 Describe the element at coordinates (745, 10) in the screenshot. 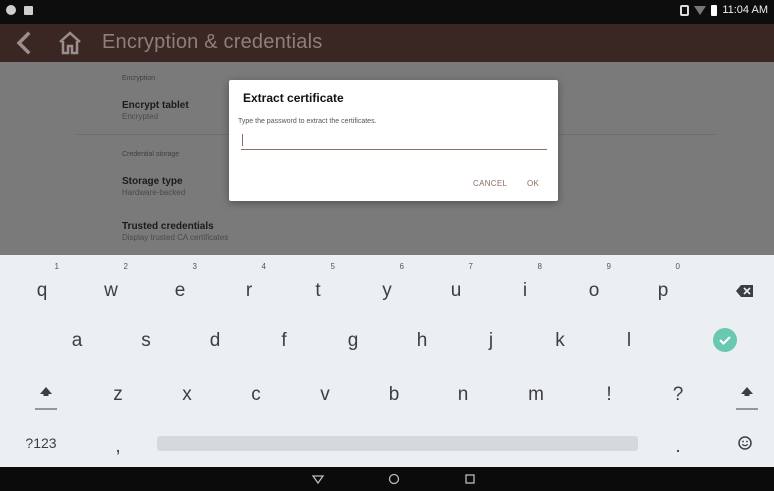

I see `status-time: 11:04 AM` at that location.